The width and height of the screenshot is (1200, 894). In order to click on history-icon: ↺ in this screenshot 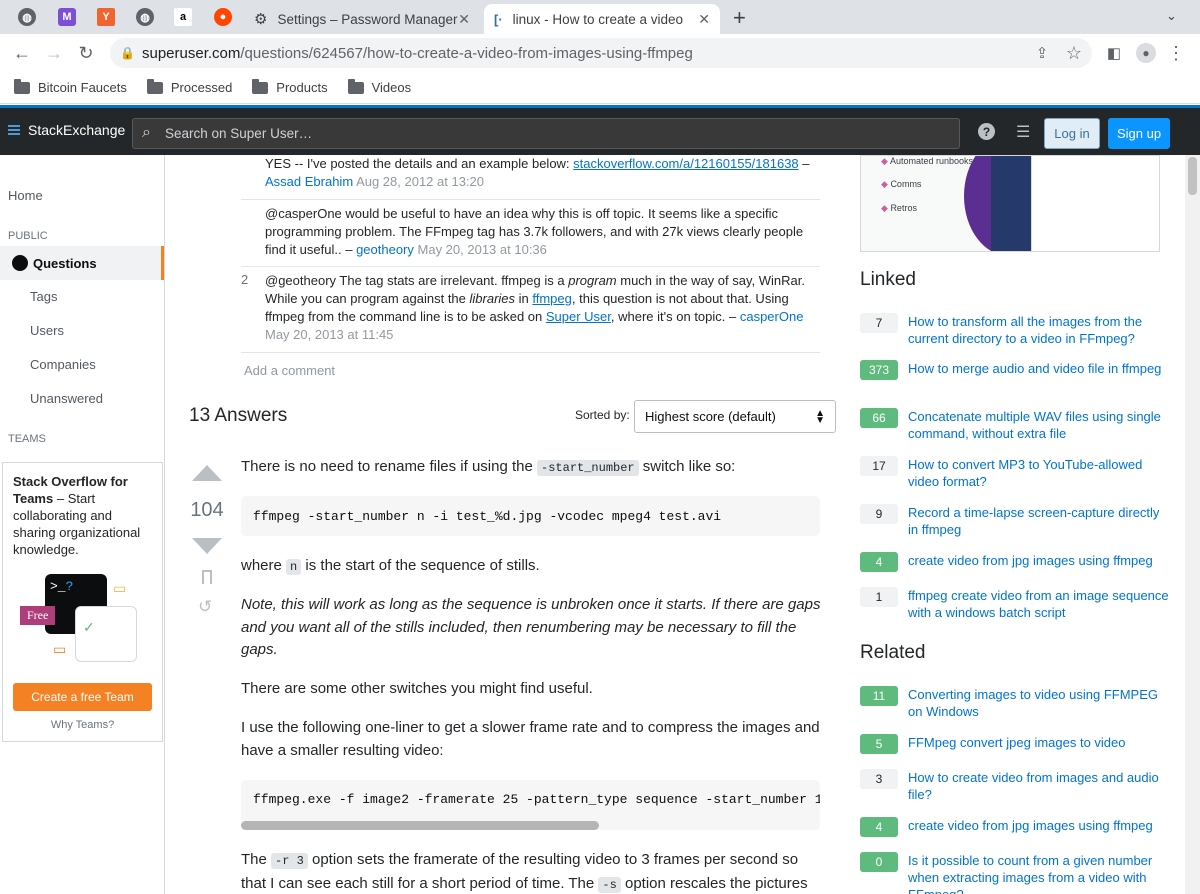, I will do `click(205, 607)`.